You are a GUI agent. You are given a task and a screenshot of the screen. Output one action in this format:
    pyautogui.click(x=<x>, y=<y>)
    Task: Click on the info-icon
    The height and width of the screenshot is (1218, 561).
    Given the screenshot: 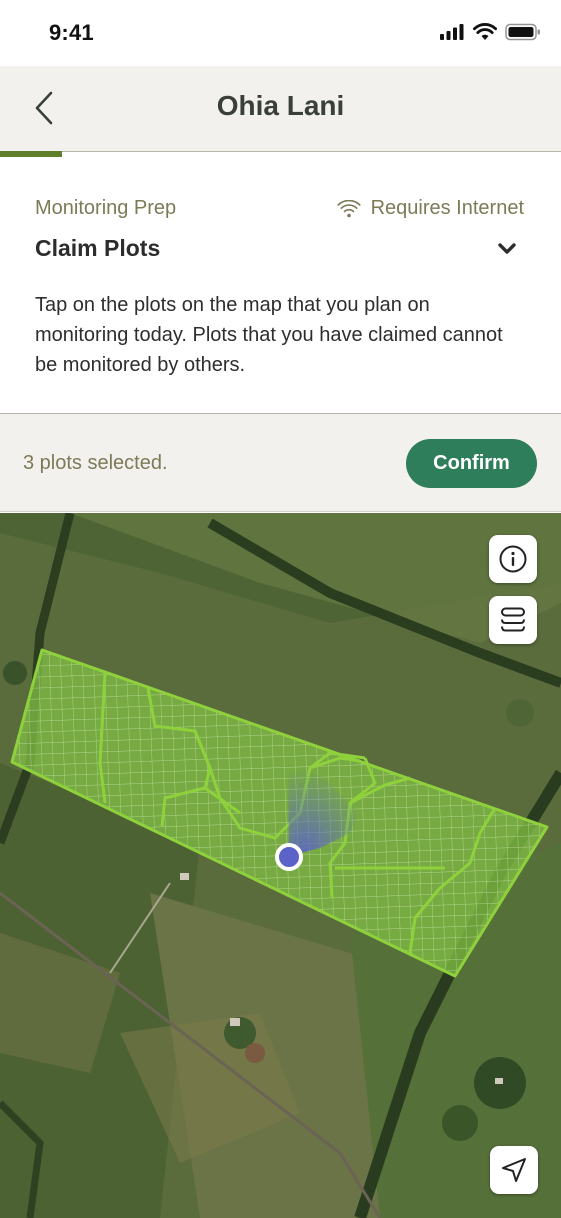 What is the action you would take?
    pyautogui.click(x=513, y=559)
    